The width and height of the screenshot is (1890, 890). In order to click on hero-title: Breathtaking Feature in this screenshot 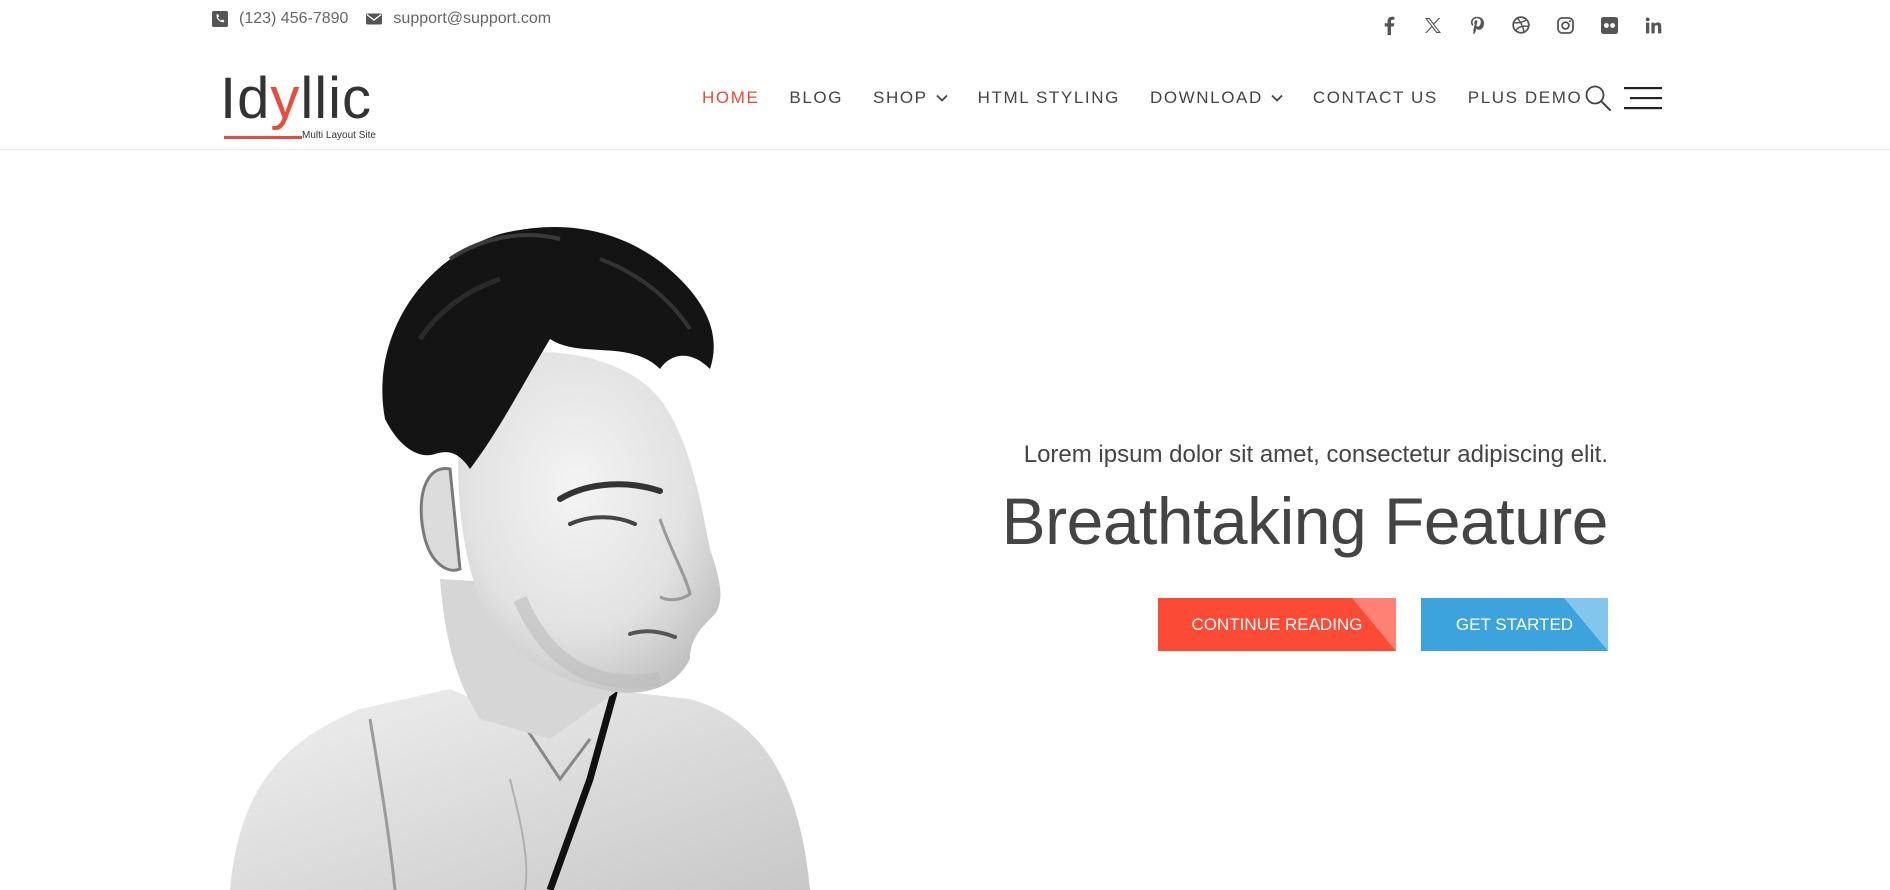, I will do `click(1305, 521)`.